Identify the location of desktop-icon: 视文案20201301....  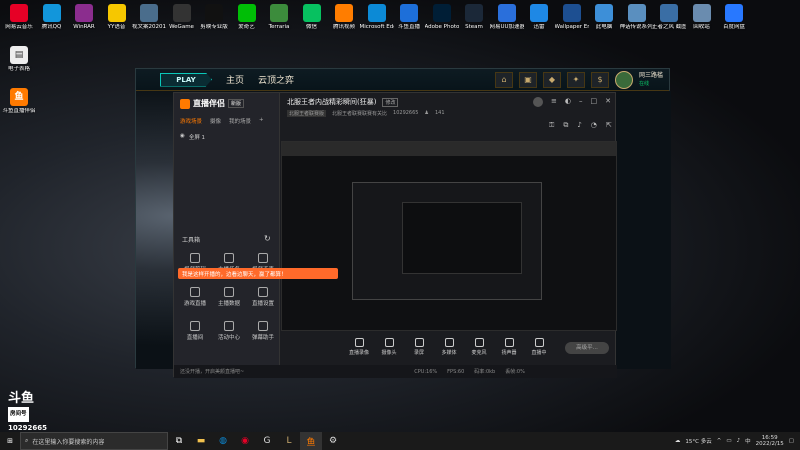
(149, 17).